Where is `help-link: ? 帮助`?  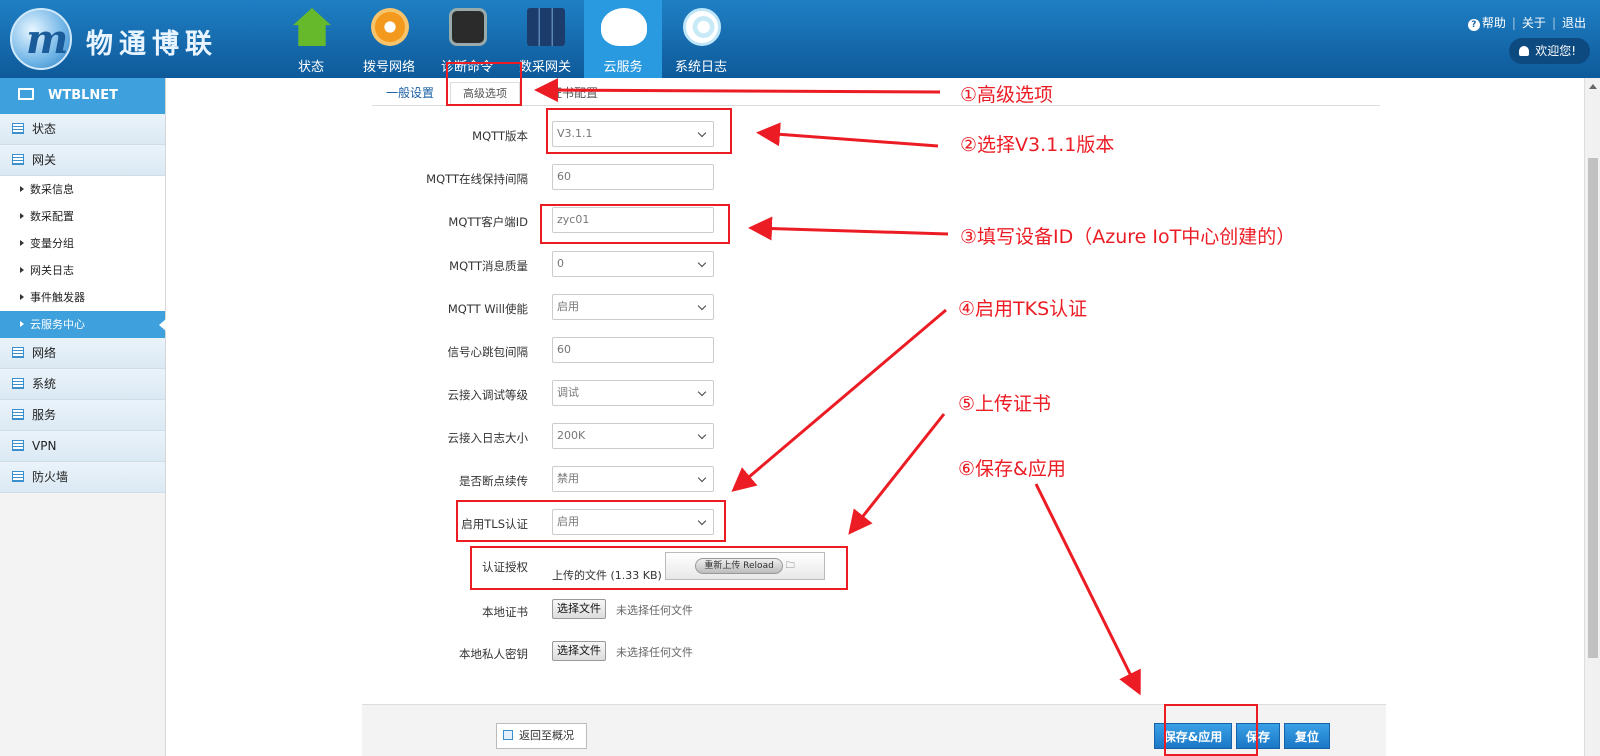
help-link: ? 帮助 is located at coordinates (1486, 22).